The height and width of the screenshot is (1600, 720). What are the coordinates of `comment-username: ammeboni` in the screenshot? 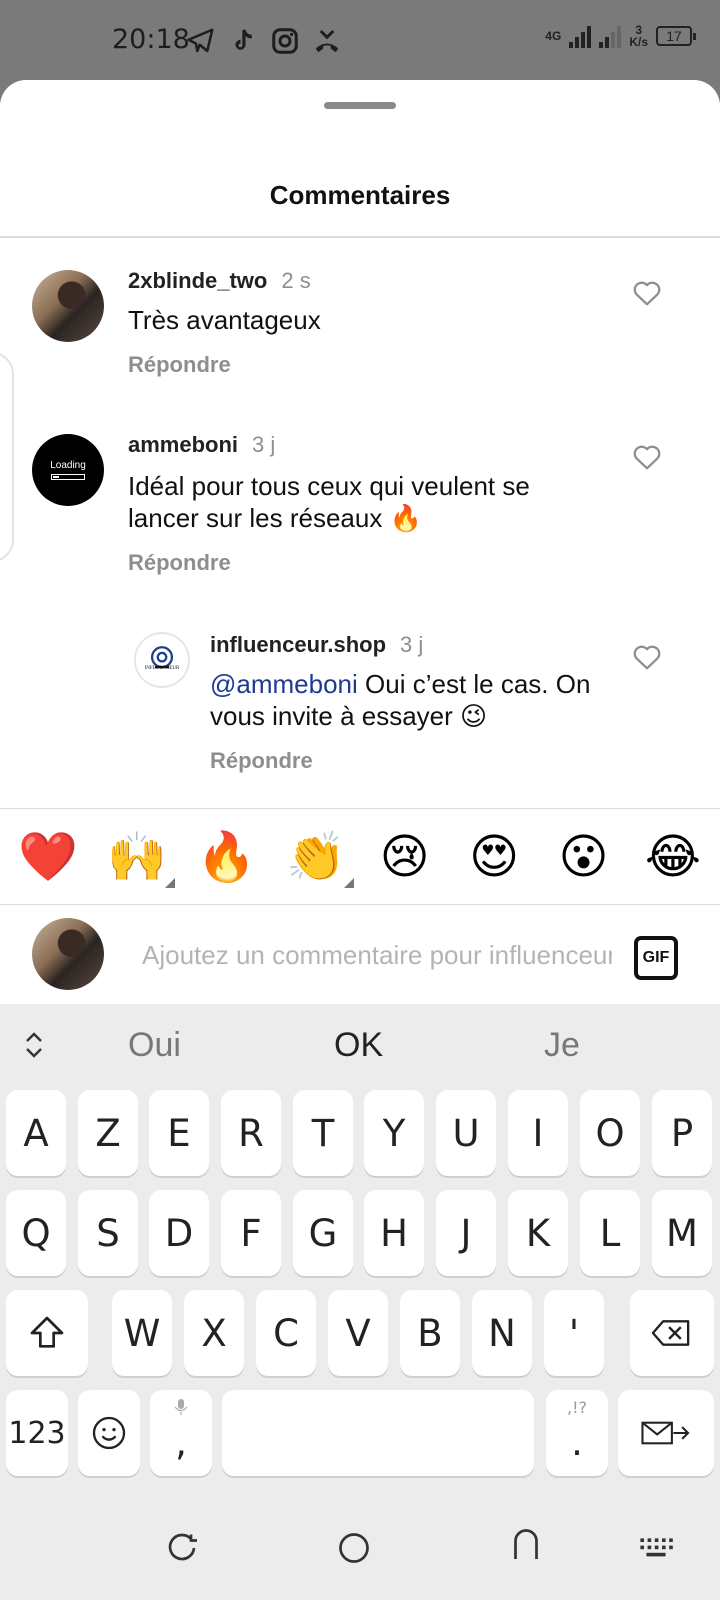 It's located at (183, 445).